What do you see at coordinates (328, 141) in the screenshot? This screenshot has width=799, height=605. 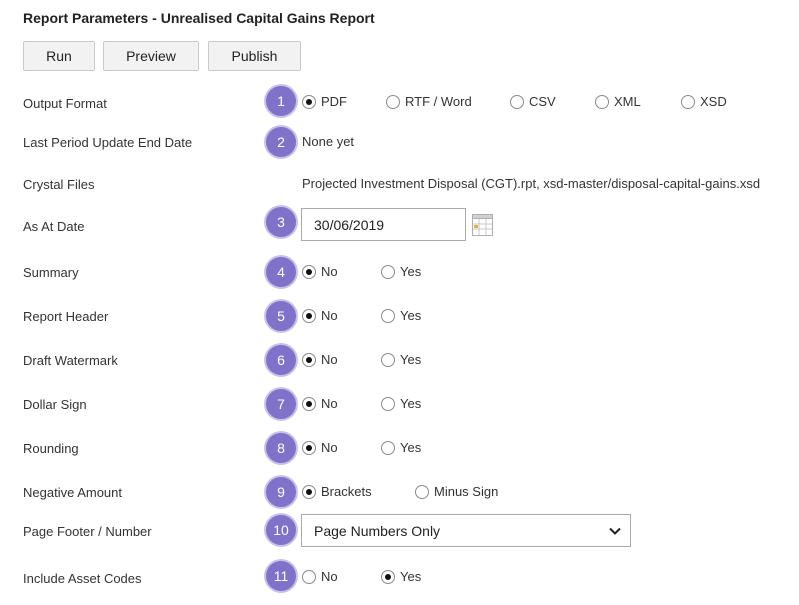 I see `last-period-value: None yet` at bounding box center [328, 141].